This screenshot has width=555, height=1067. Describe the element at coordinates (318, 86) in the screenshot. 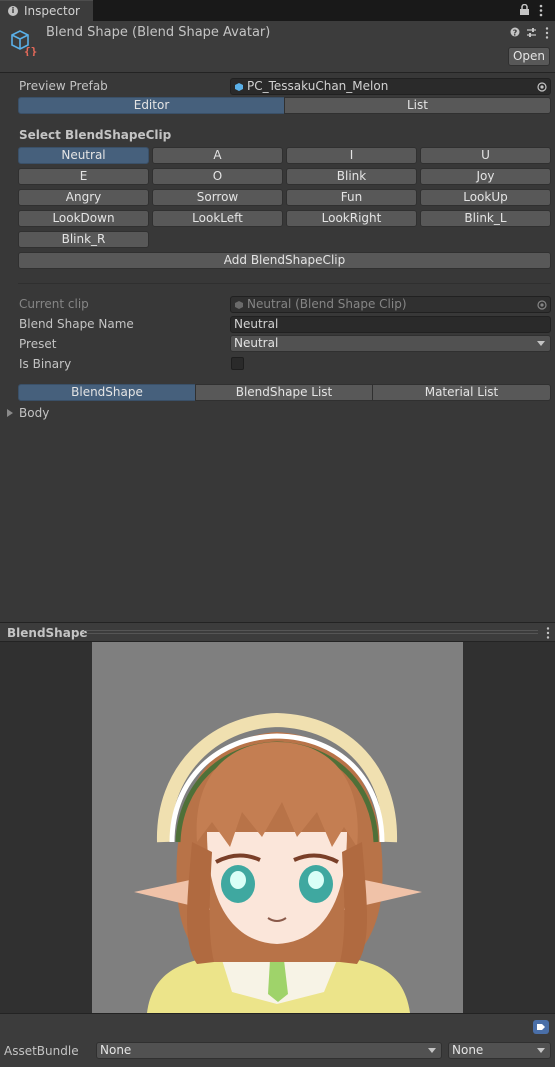

I see `preview-prefab-value: PC_TessakuChan_Melon` at that location.